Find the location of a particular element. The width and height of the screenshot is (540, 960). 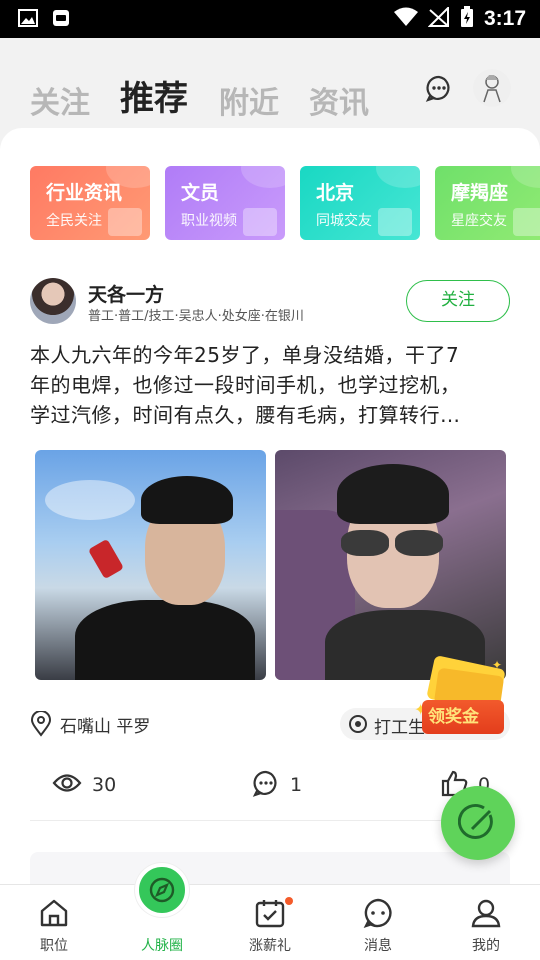

author-meta: 普工·普工/技工·吴忠人·处女座·在银川 is located at coordinates (196, 316).